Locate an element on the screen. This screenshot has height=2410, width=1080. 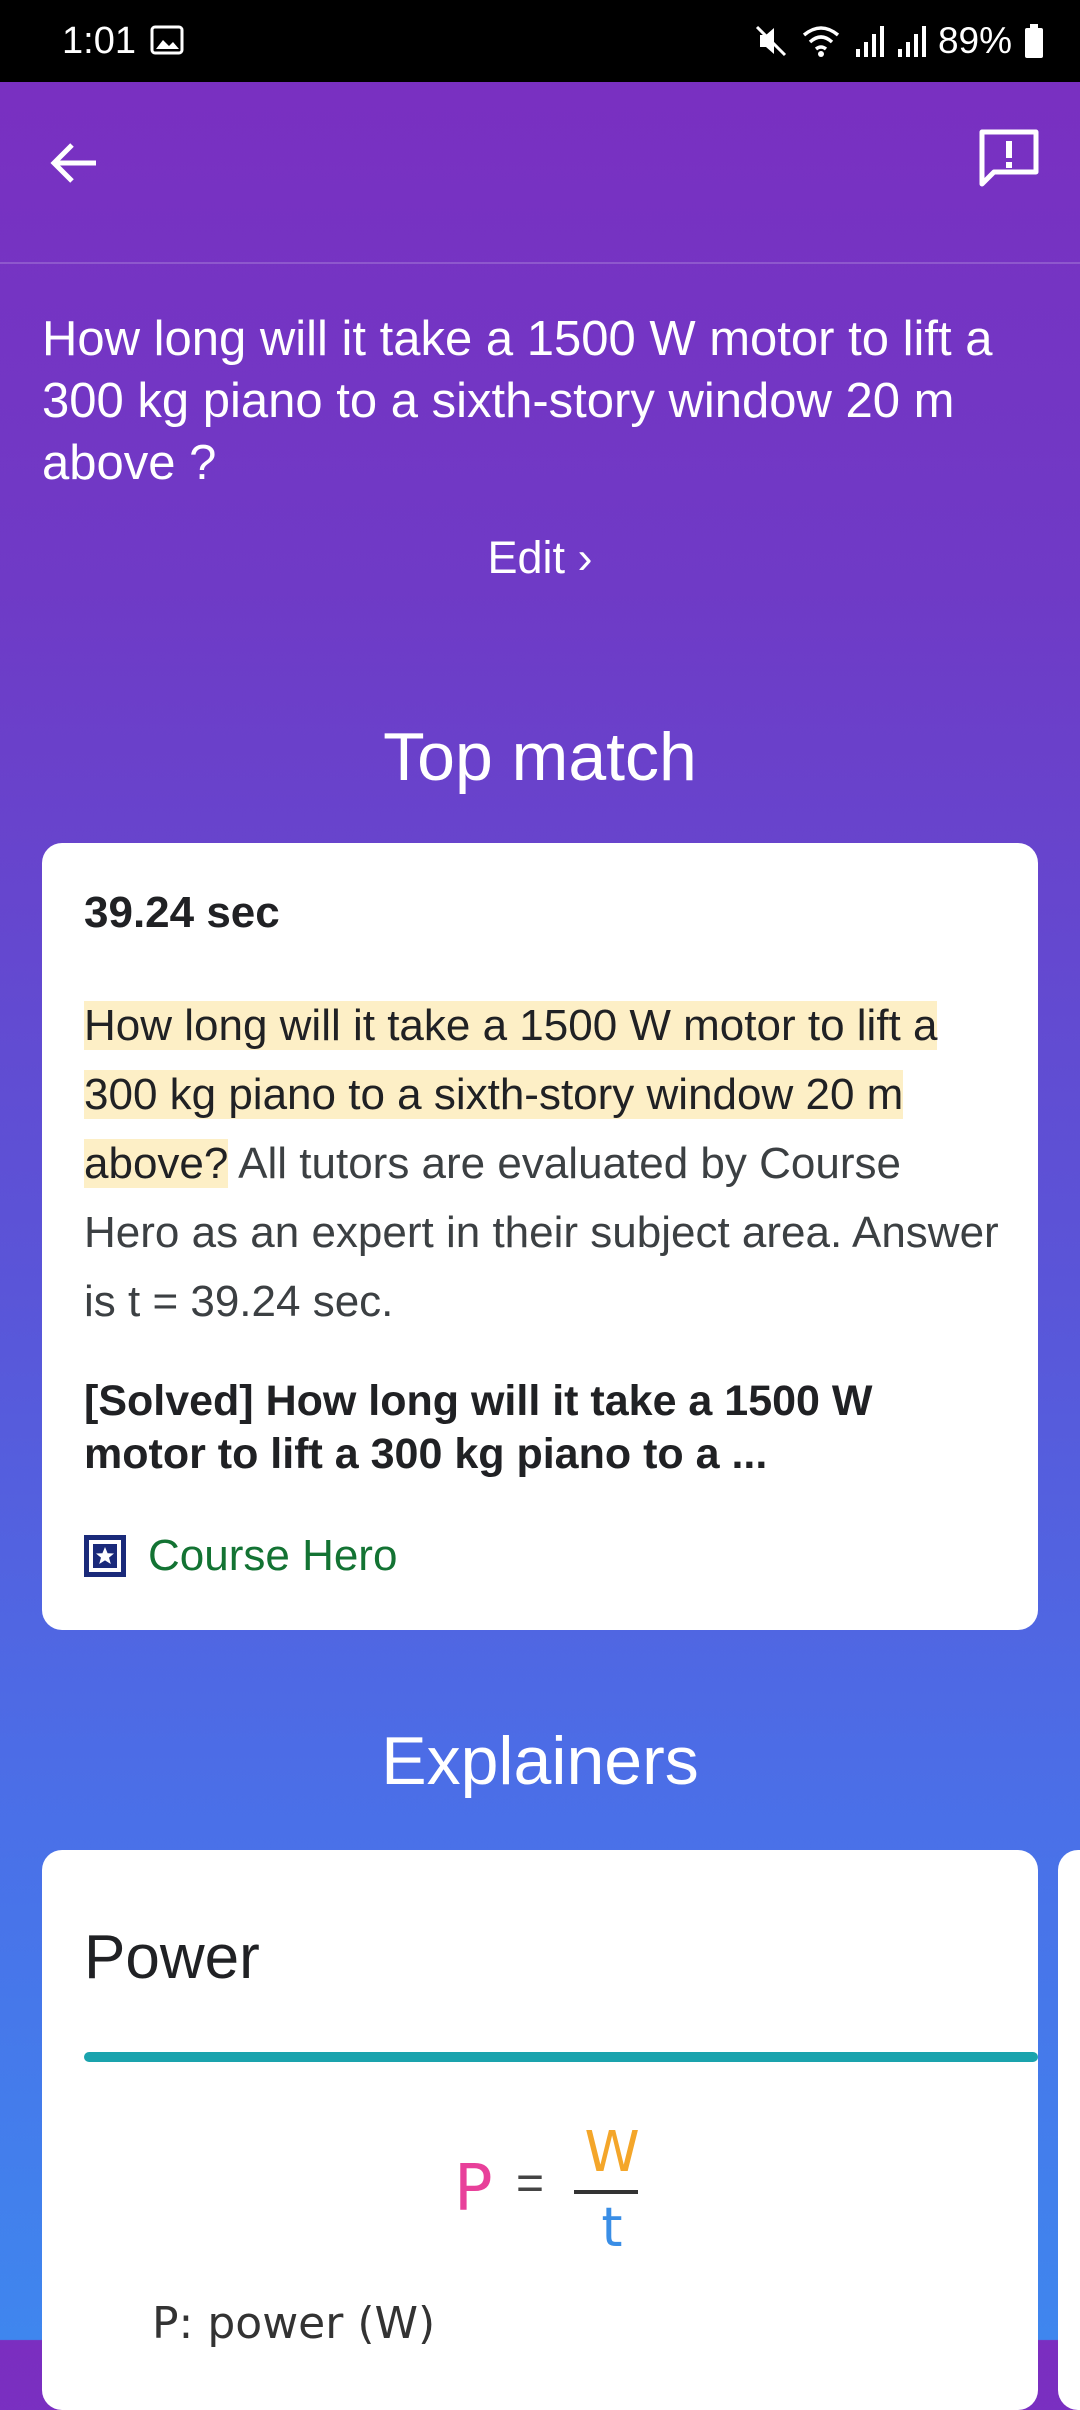
power-formula: P = W t is located at coordinates (540, 2189).